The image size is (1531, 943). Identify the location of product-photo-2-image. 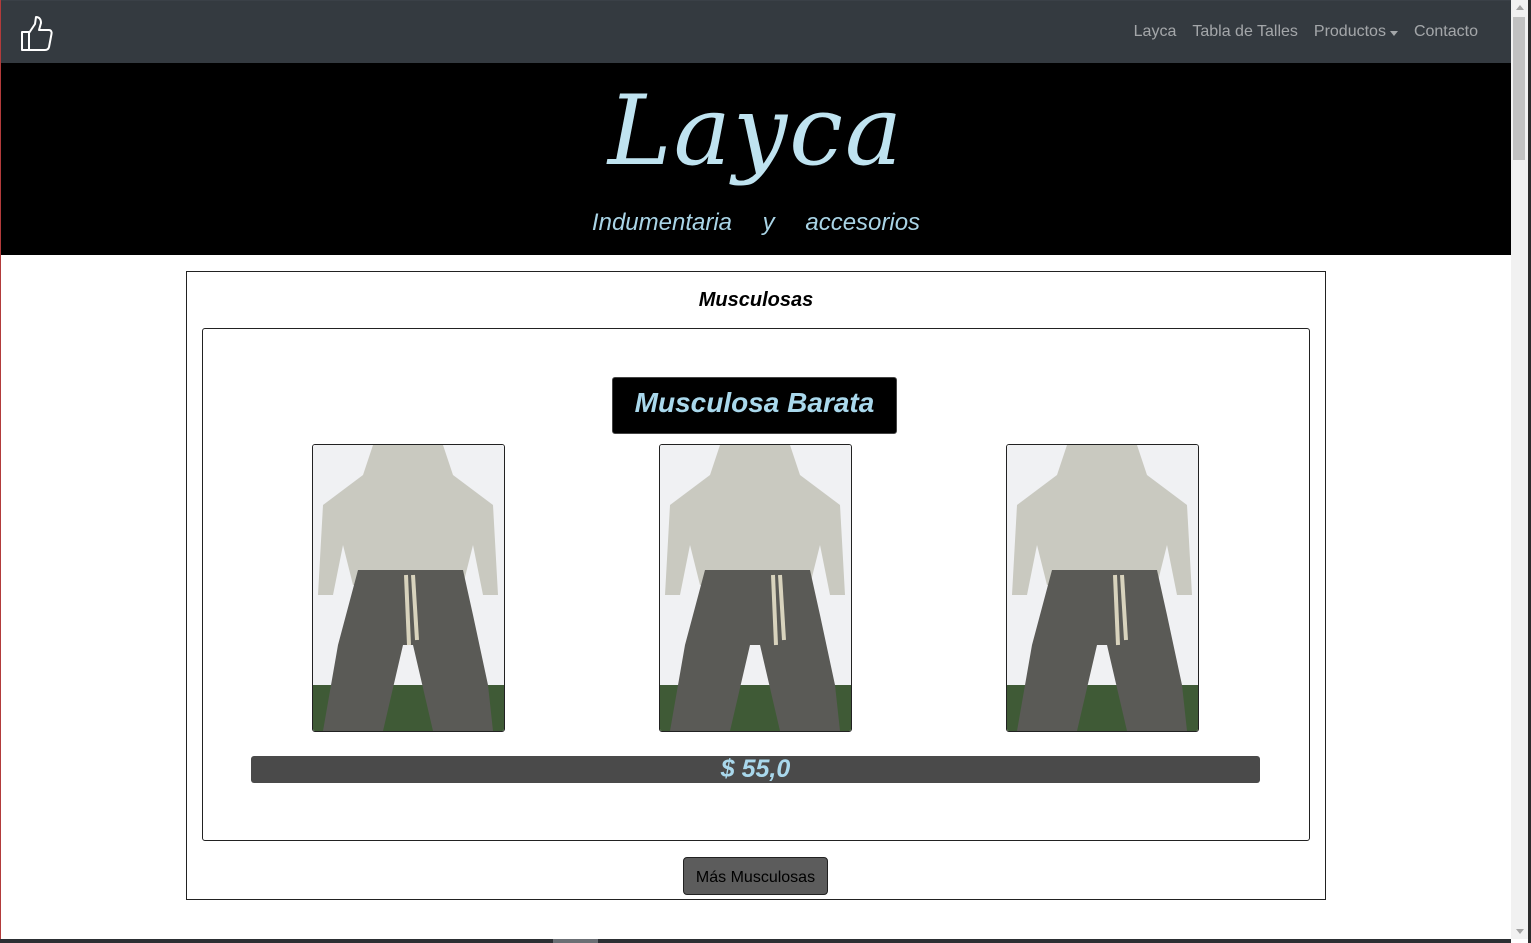
(755, 588).